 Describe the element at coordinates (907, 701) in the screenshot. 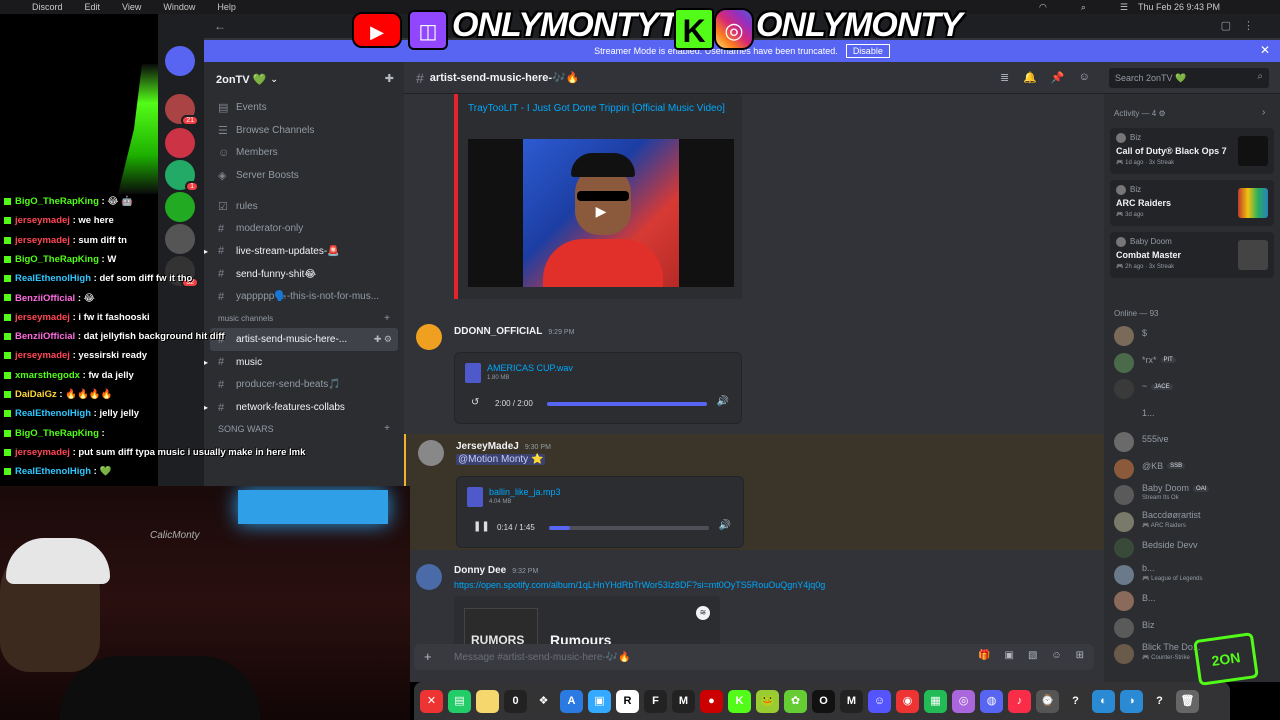

I see `dock-app-icon: ◉` at that location.